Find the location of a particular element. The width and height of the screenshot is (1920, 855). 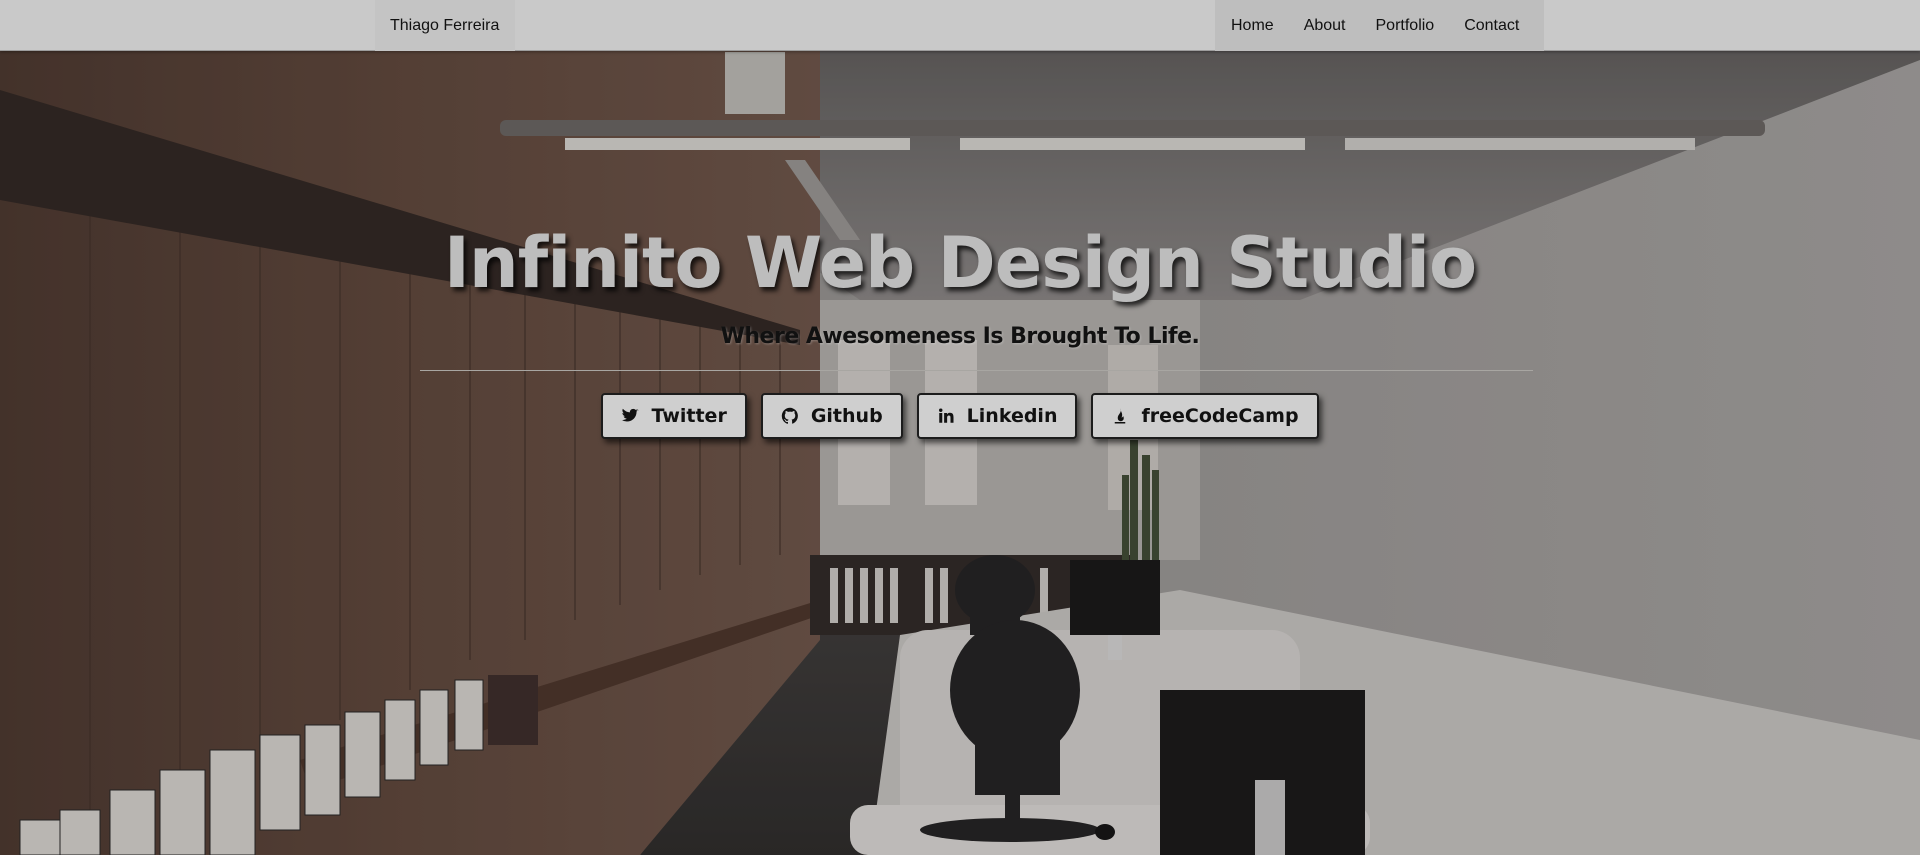

hero-title: Infinito Web Design Studio is located at coordinates (960, 263).